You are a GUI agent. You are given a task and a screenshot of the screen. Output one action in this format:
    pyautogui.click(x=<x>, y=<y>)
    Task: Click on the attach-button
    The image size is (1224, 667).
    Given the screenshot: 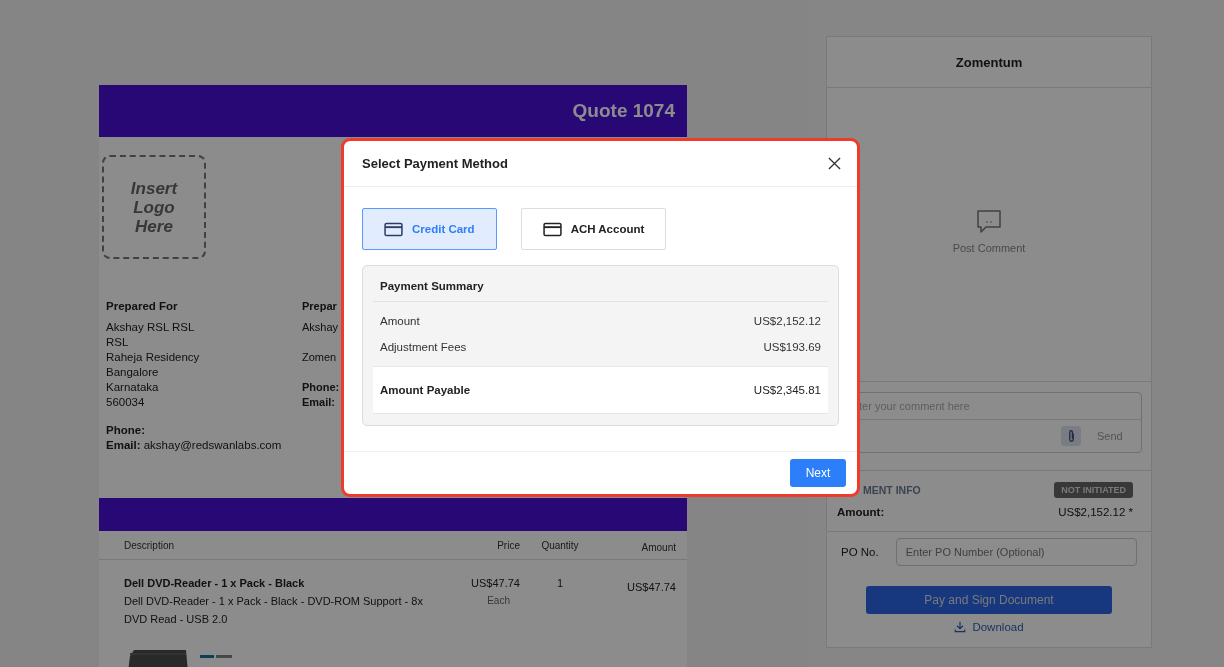 What is the action you would take?
    pyautogui.click(x=1071, y=436)
    